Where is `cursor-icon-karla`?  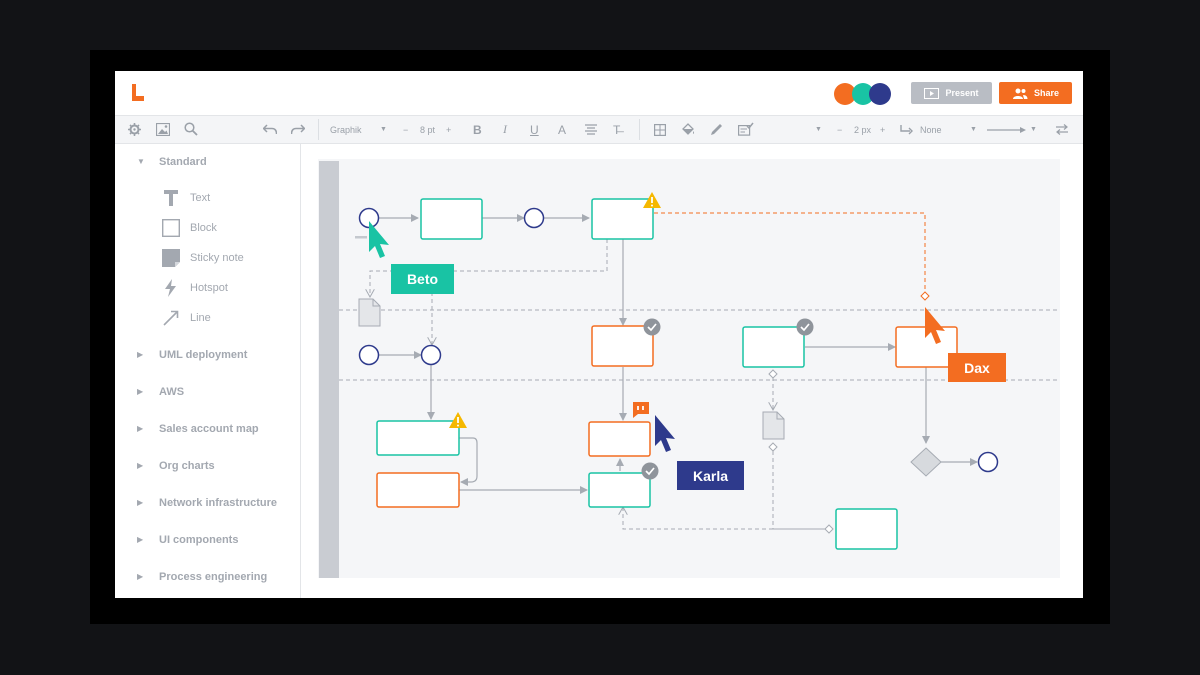
cursor-icon-karla is located at coordinates (665, 433).